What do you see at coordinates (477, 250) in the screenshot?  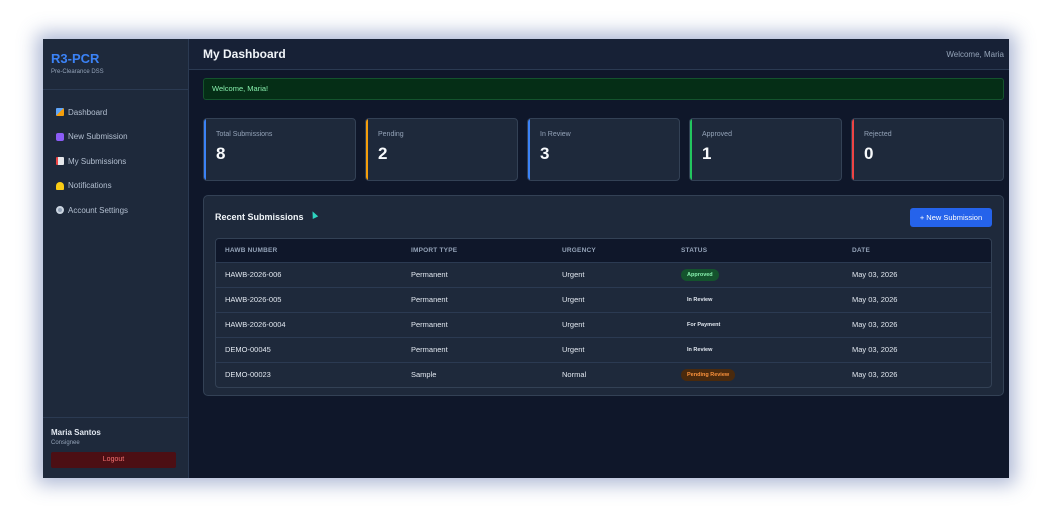 I see `column-header: IMPORT TYPE` at bounding box center [477, 250].